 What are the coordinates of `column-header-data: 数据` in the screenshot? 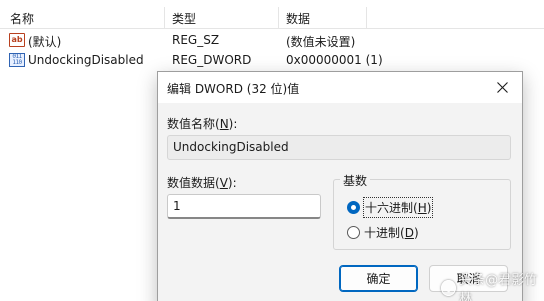 It's located at (298, 18).